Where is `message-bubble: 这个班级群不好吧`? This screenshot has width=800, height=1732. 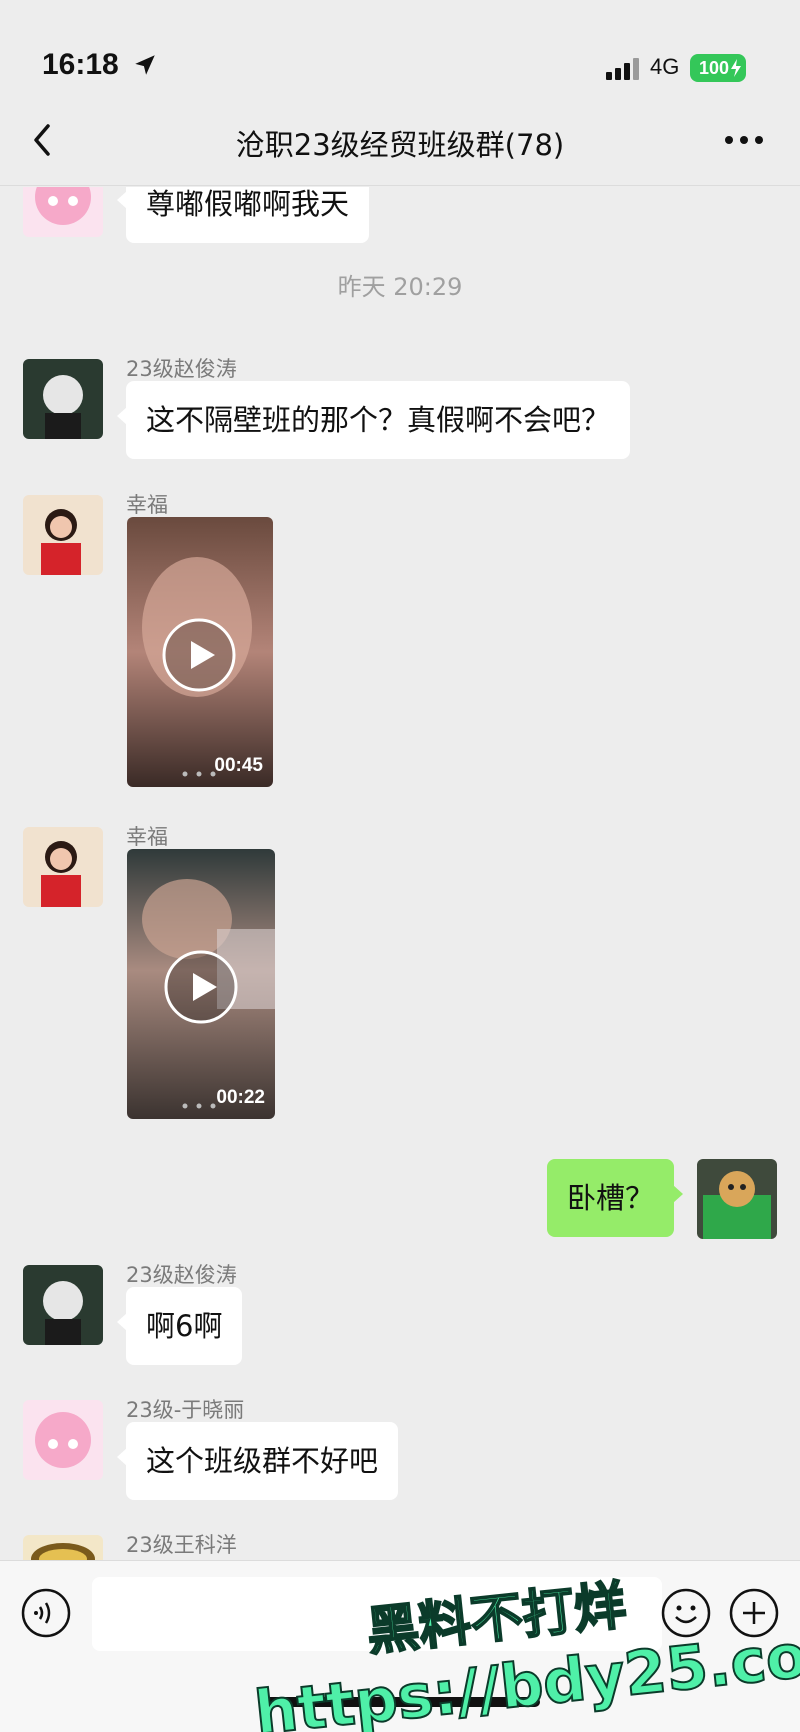
message-bubble: 这个班级群不好吧 is located at coordinates (257, 1461).